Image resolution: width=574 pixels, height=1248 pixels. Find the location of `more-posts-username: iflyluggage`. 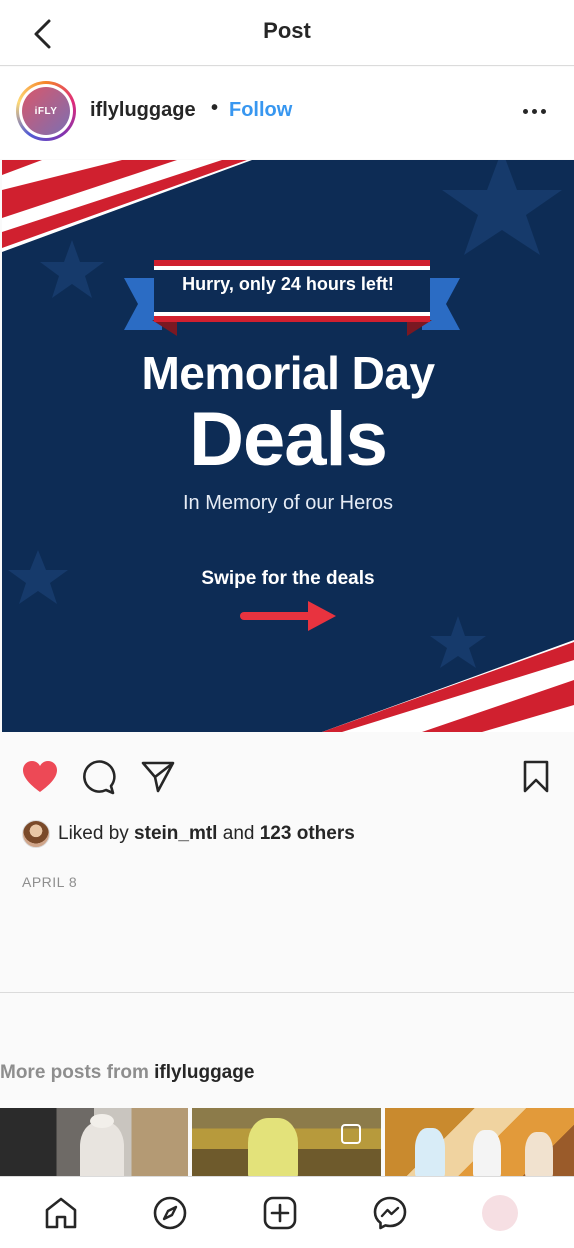

more-posts-username: iflyluggage is located at coordinates (204, 1072).